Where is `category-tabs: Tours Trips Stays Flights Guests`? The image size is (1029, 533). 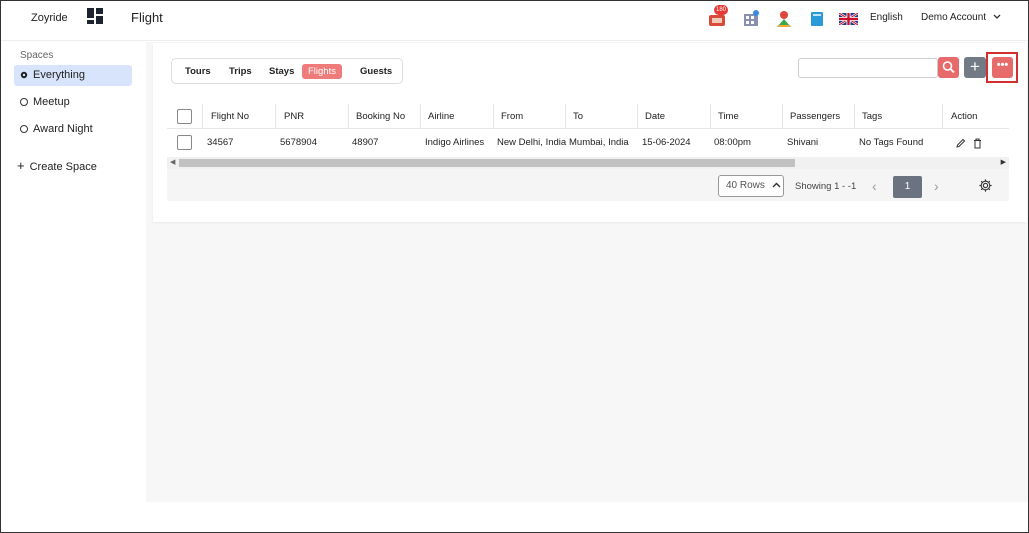 category-tabs: Tours Trips Stays Flights Guests is located at coordinates (287, 71).